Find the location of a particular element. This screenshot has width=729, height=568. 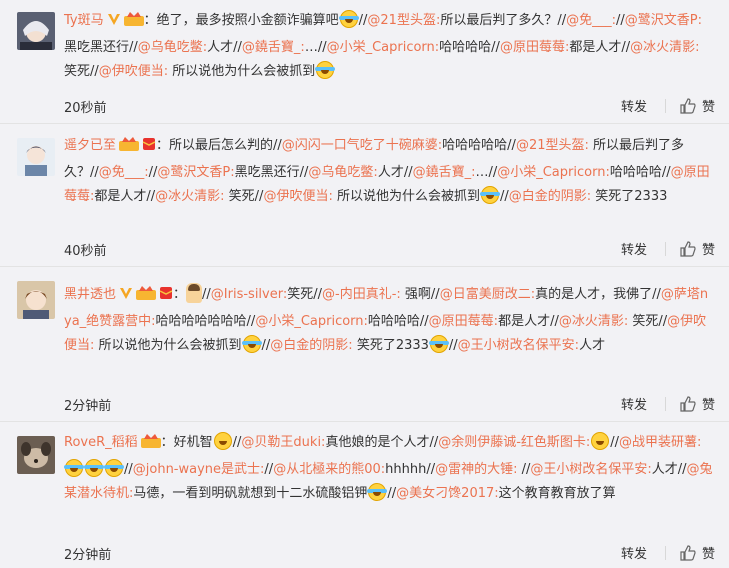

mention-link: @余则伊藤诚-红色斯图卡: is located at coordinates (514, 442).